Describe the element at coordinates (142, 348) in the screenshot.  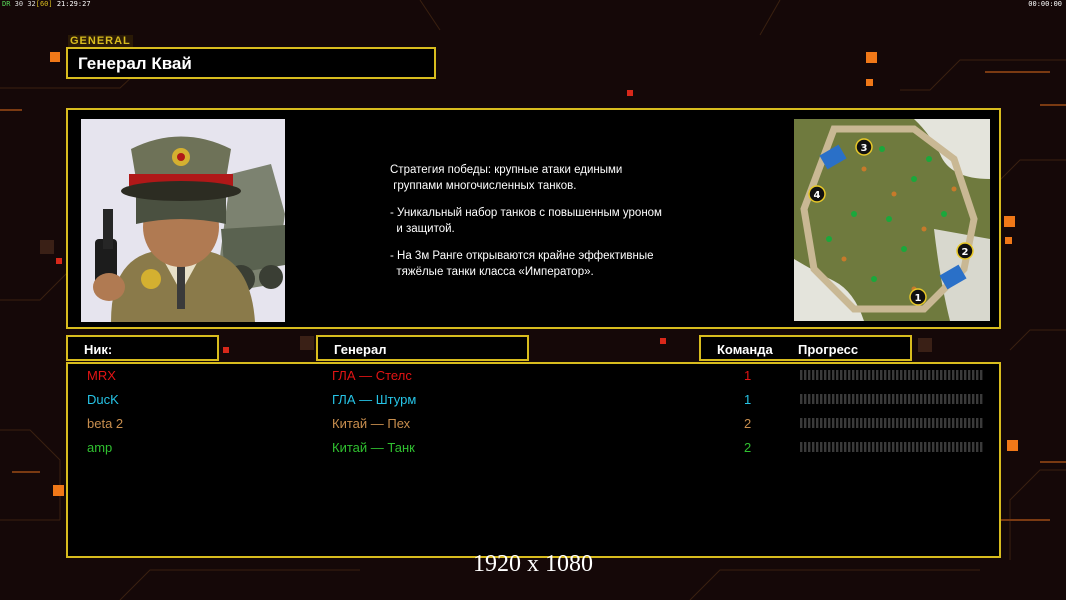
I see `column-header-nick: Ник:` at that location.